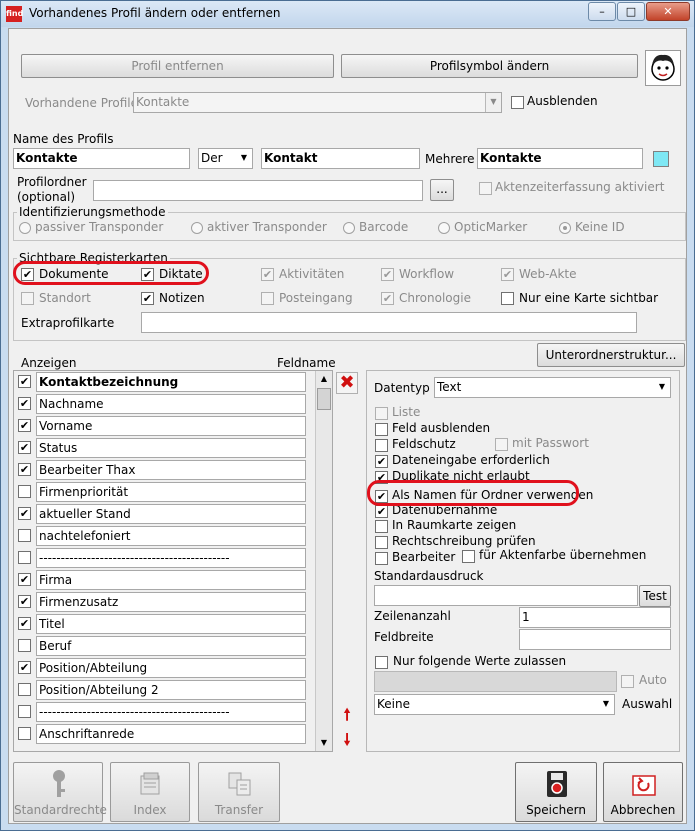 This screenshot has height=831, width=695. What do you see at coordinates (507, 274) in the screenshot?
I see `tab-webakte-checkbox: ✔` at bounding box center [507, 274].